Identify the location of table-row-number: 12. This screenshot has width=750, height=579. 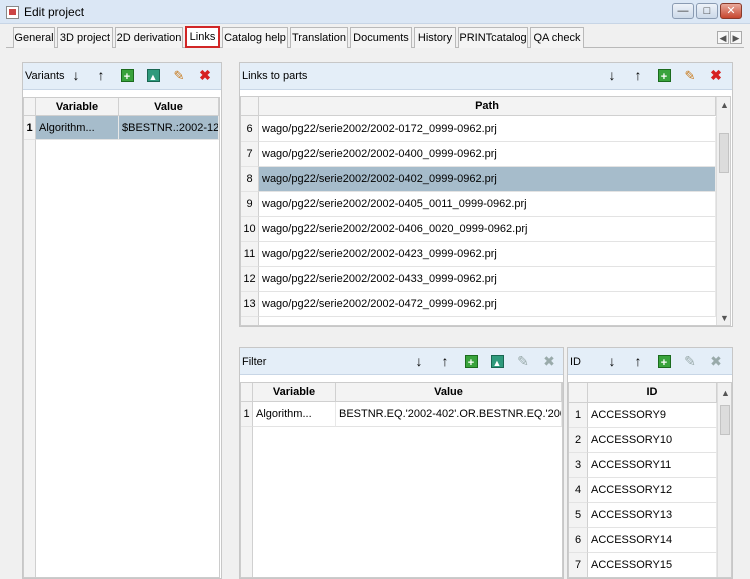
(250, 279).